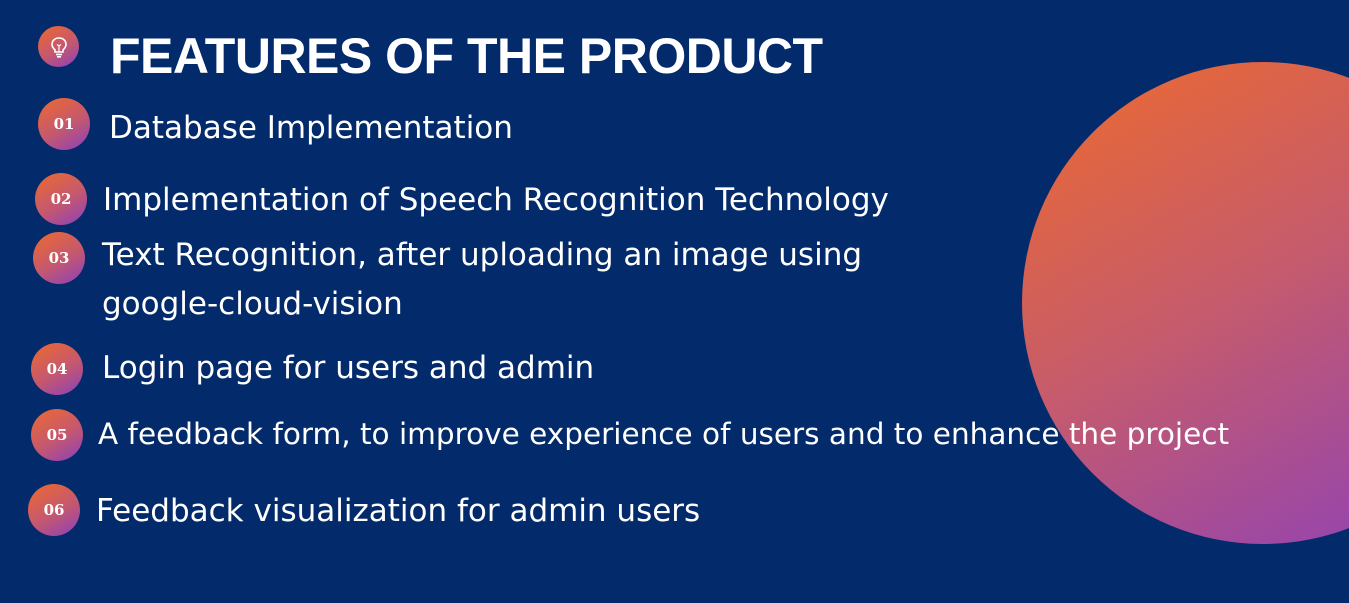 The height and width of the screenshot is (603, 1349). What do you see at coordinates (54, 510) in the screenshot?
I see `feature-number-badge: 06` at bounding box center [54, 510].